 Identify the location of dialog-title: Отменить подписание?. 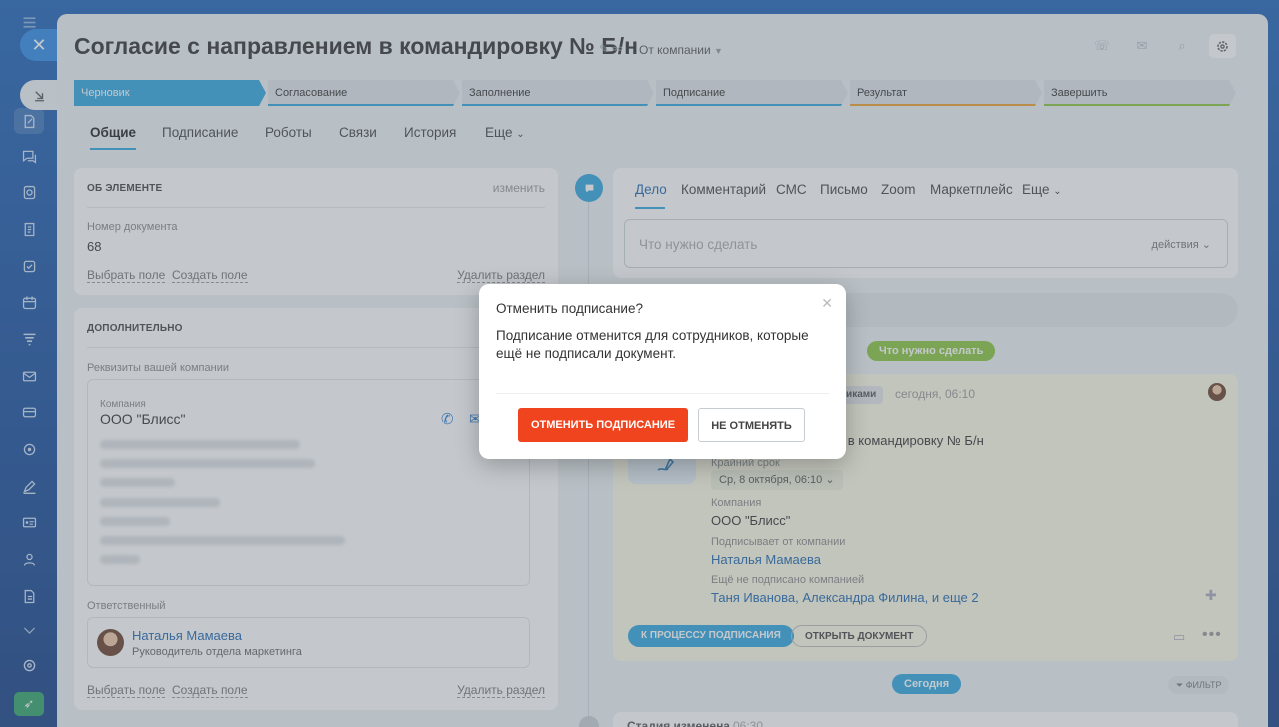
(569, 308).